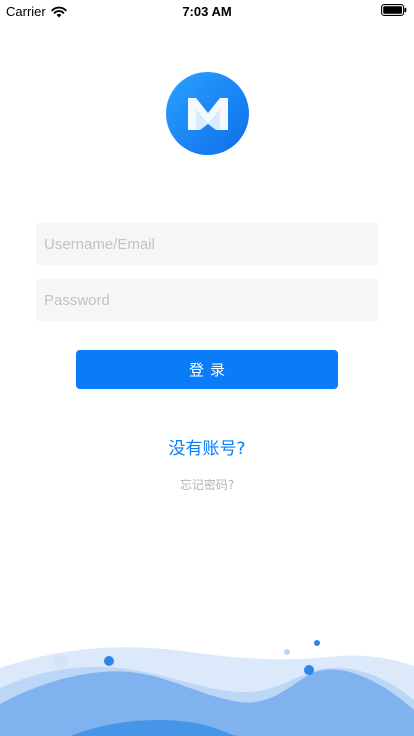 This screenshot has width=414, height=736. Describe the element at coordinates (317, 643) in the screenshot. I see `bubble-tiny` at that location.